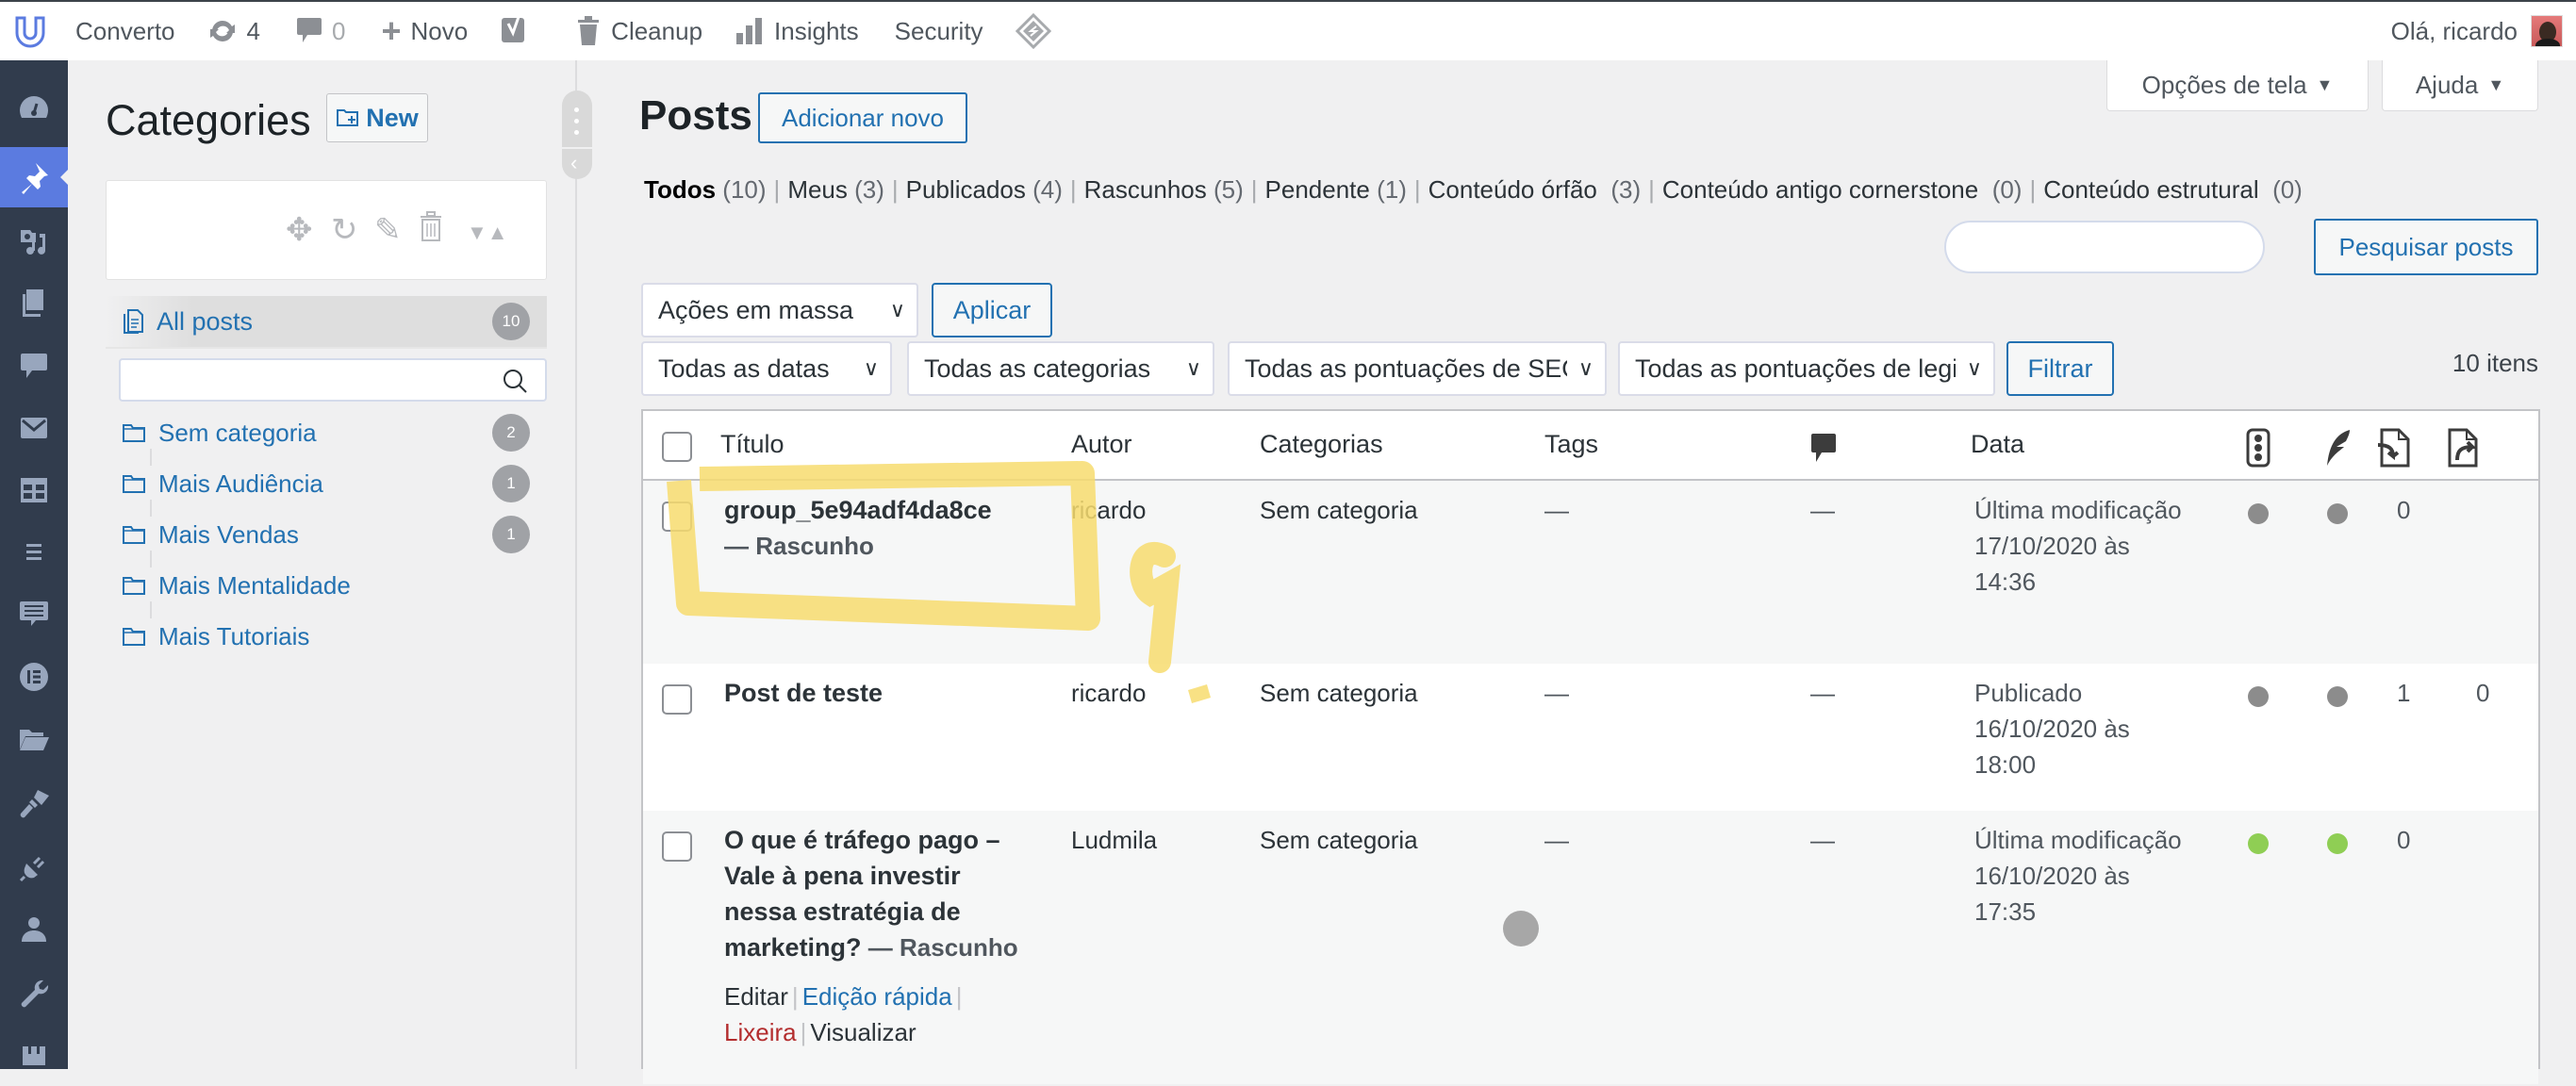  What do you see at coordinates (992, 310) in the screenshot?
I see `apply-button: Aplicar` at bounding box center [992, 310].